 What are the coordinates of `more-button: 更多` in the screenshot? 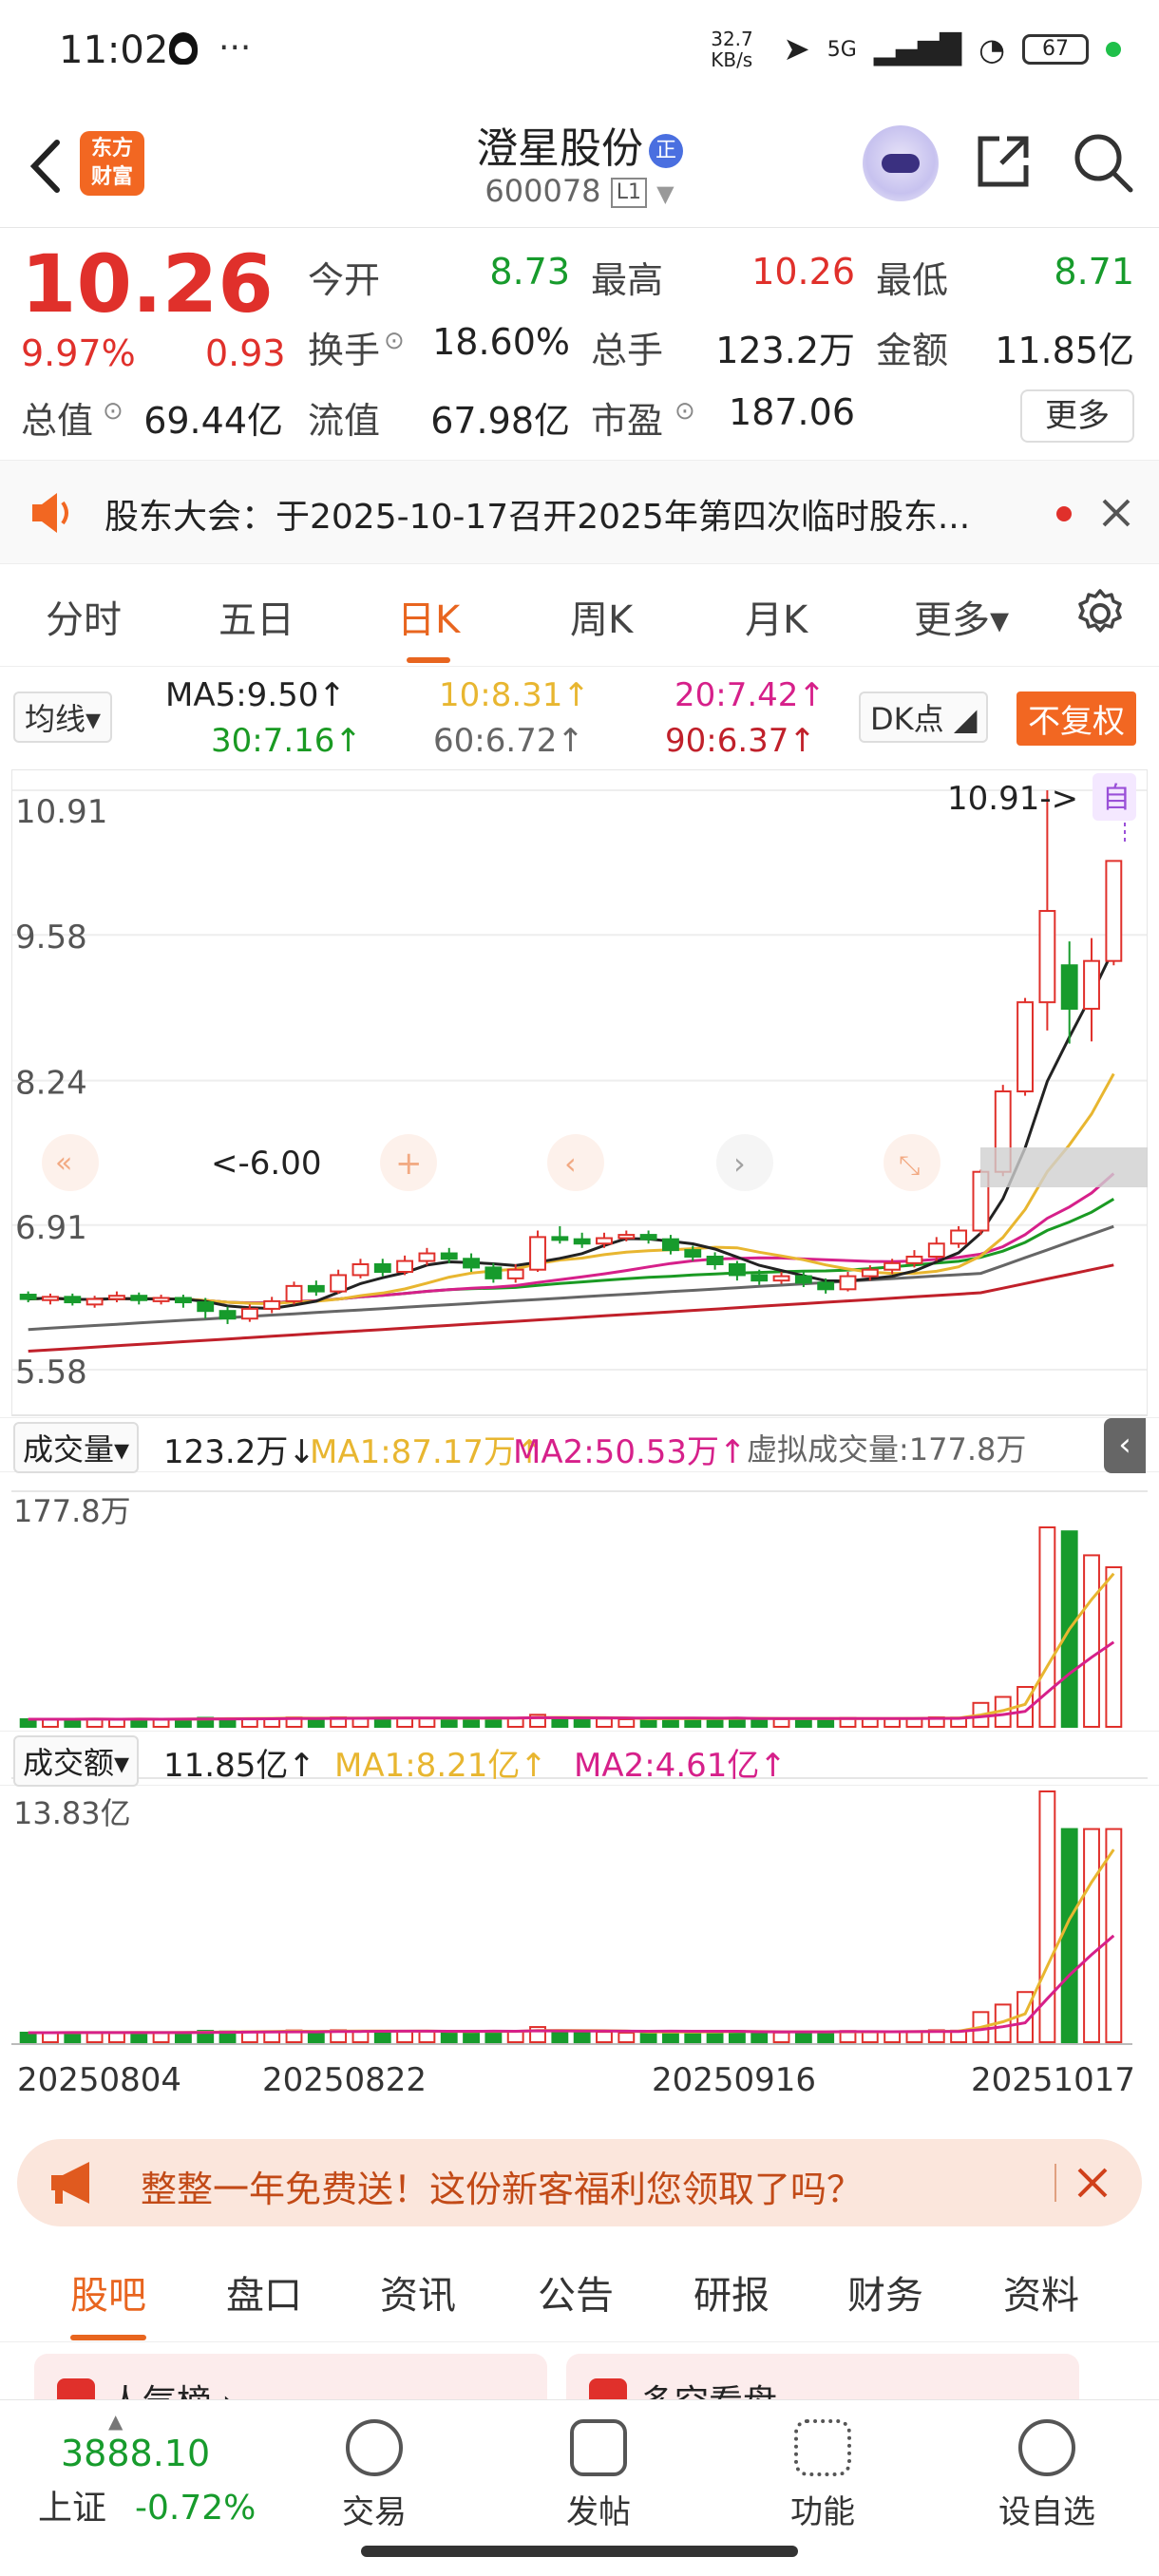 It's located at (1077, 416).